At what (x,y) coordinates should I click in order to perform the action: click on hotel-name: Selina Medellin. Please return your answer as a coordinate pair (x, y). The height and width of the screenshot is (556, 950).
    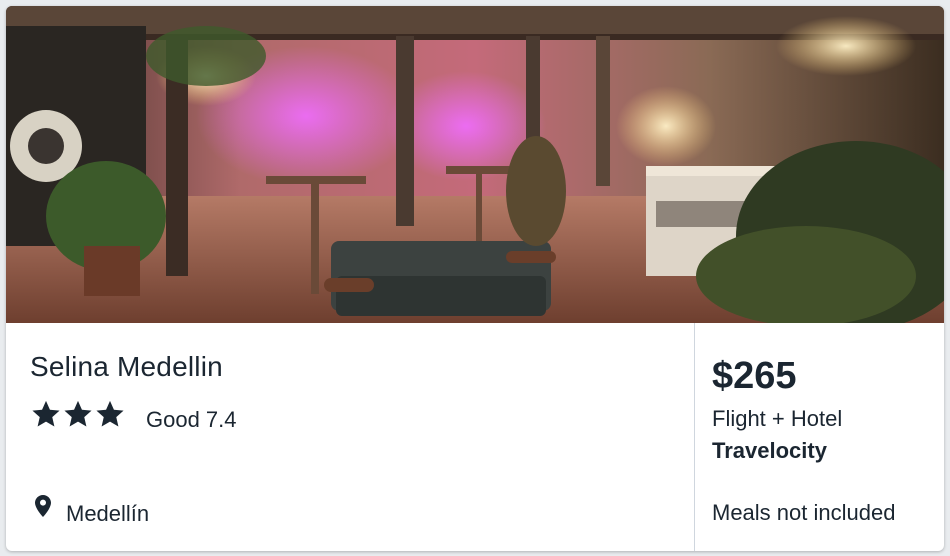
    Looking at the image, I should click on (126, 367).